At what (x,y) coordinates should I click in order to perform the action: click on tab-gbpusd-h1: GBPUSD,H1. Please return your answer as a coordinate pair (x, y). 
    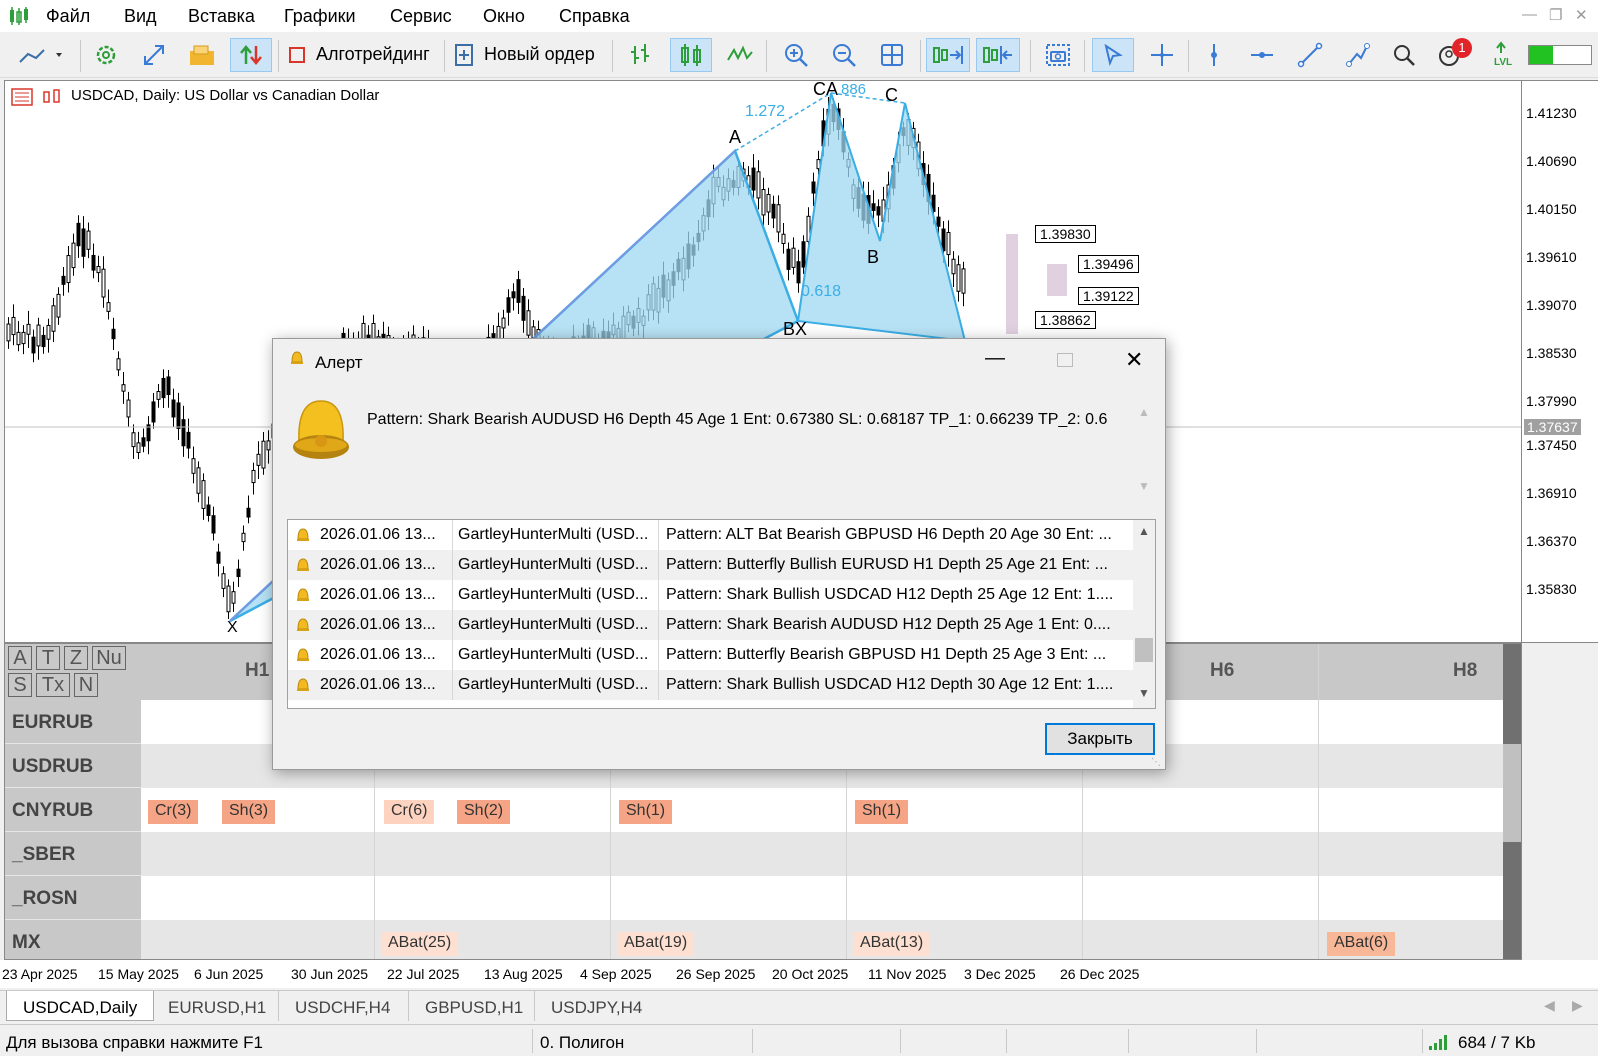
    Looking at the image, I should click on (473, 1006).